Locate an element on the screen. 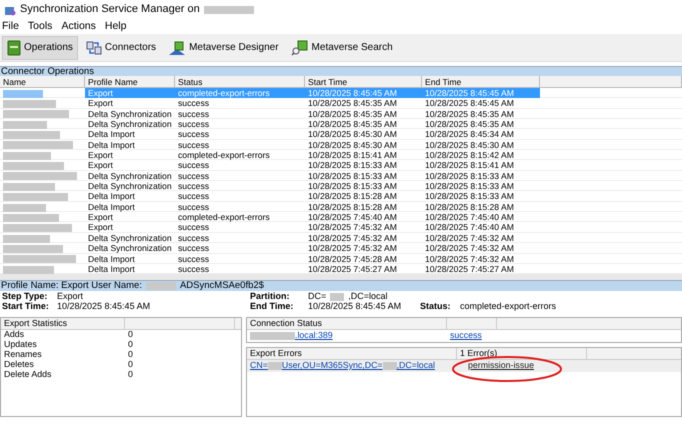 The width and height of the screenshot is (682, 437). connectors-icon is located at coordinates (94, 48).